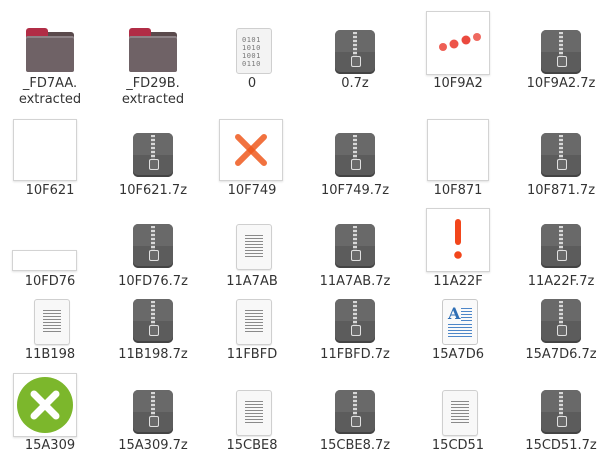  What do you see at coordinates (50, 354) in the screenshot?
I see `file-label: 11B198` at bounding box center [50, 354].